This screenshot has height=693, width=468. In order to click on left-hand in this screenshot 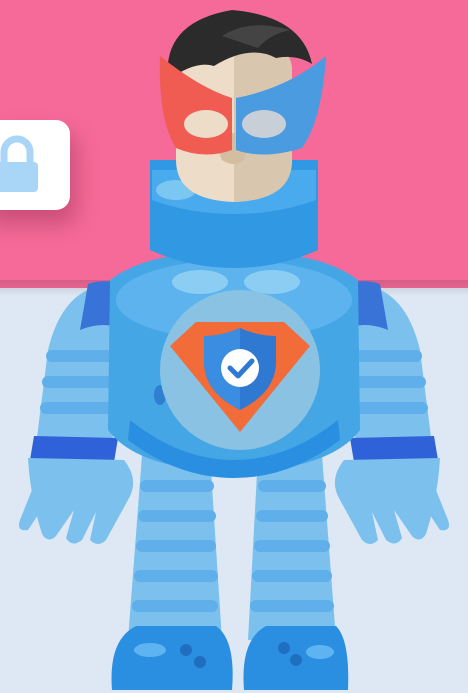, I will do `click(76, 501)`.